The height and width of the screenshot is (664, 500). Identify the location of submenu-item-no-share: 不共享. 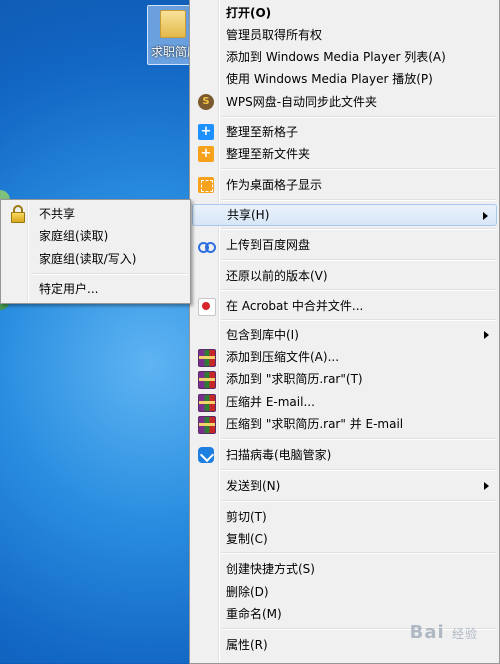
(95, 214).